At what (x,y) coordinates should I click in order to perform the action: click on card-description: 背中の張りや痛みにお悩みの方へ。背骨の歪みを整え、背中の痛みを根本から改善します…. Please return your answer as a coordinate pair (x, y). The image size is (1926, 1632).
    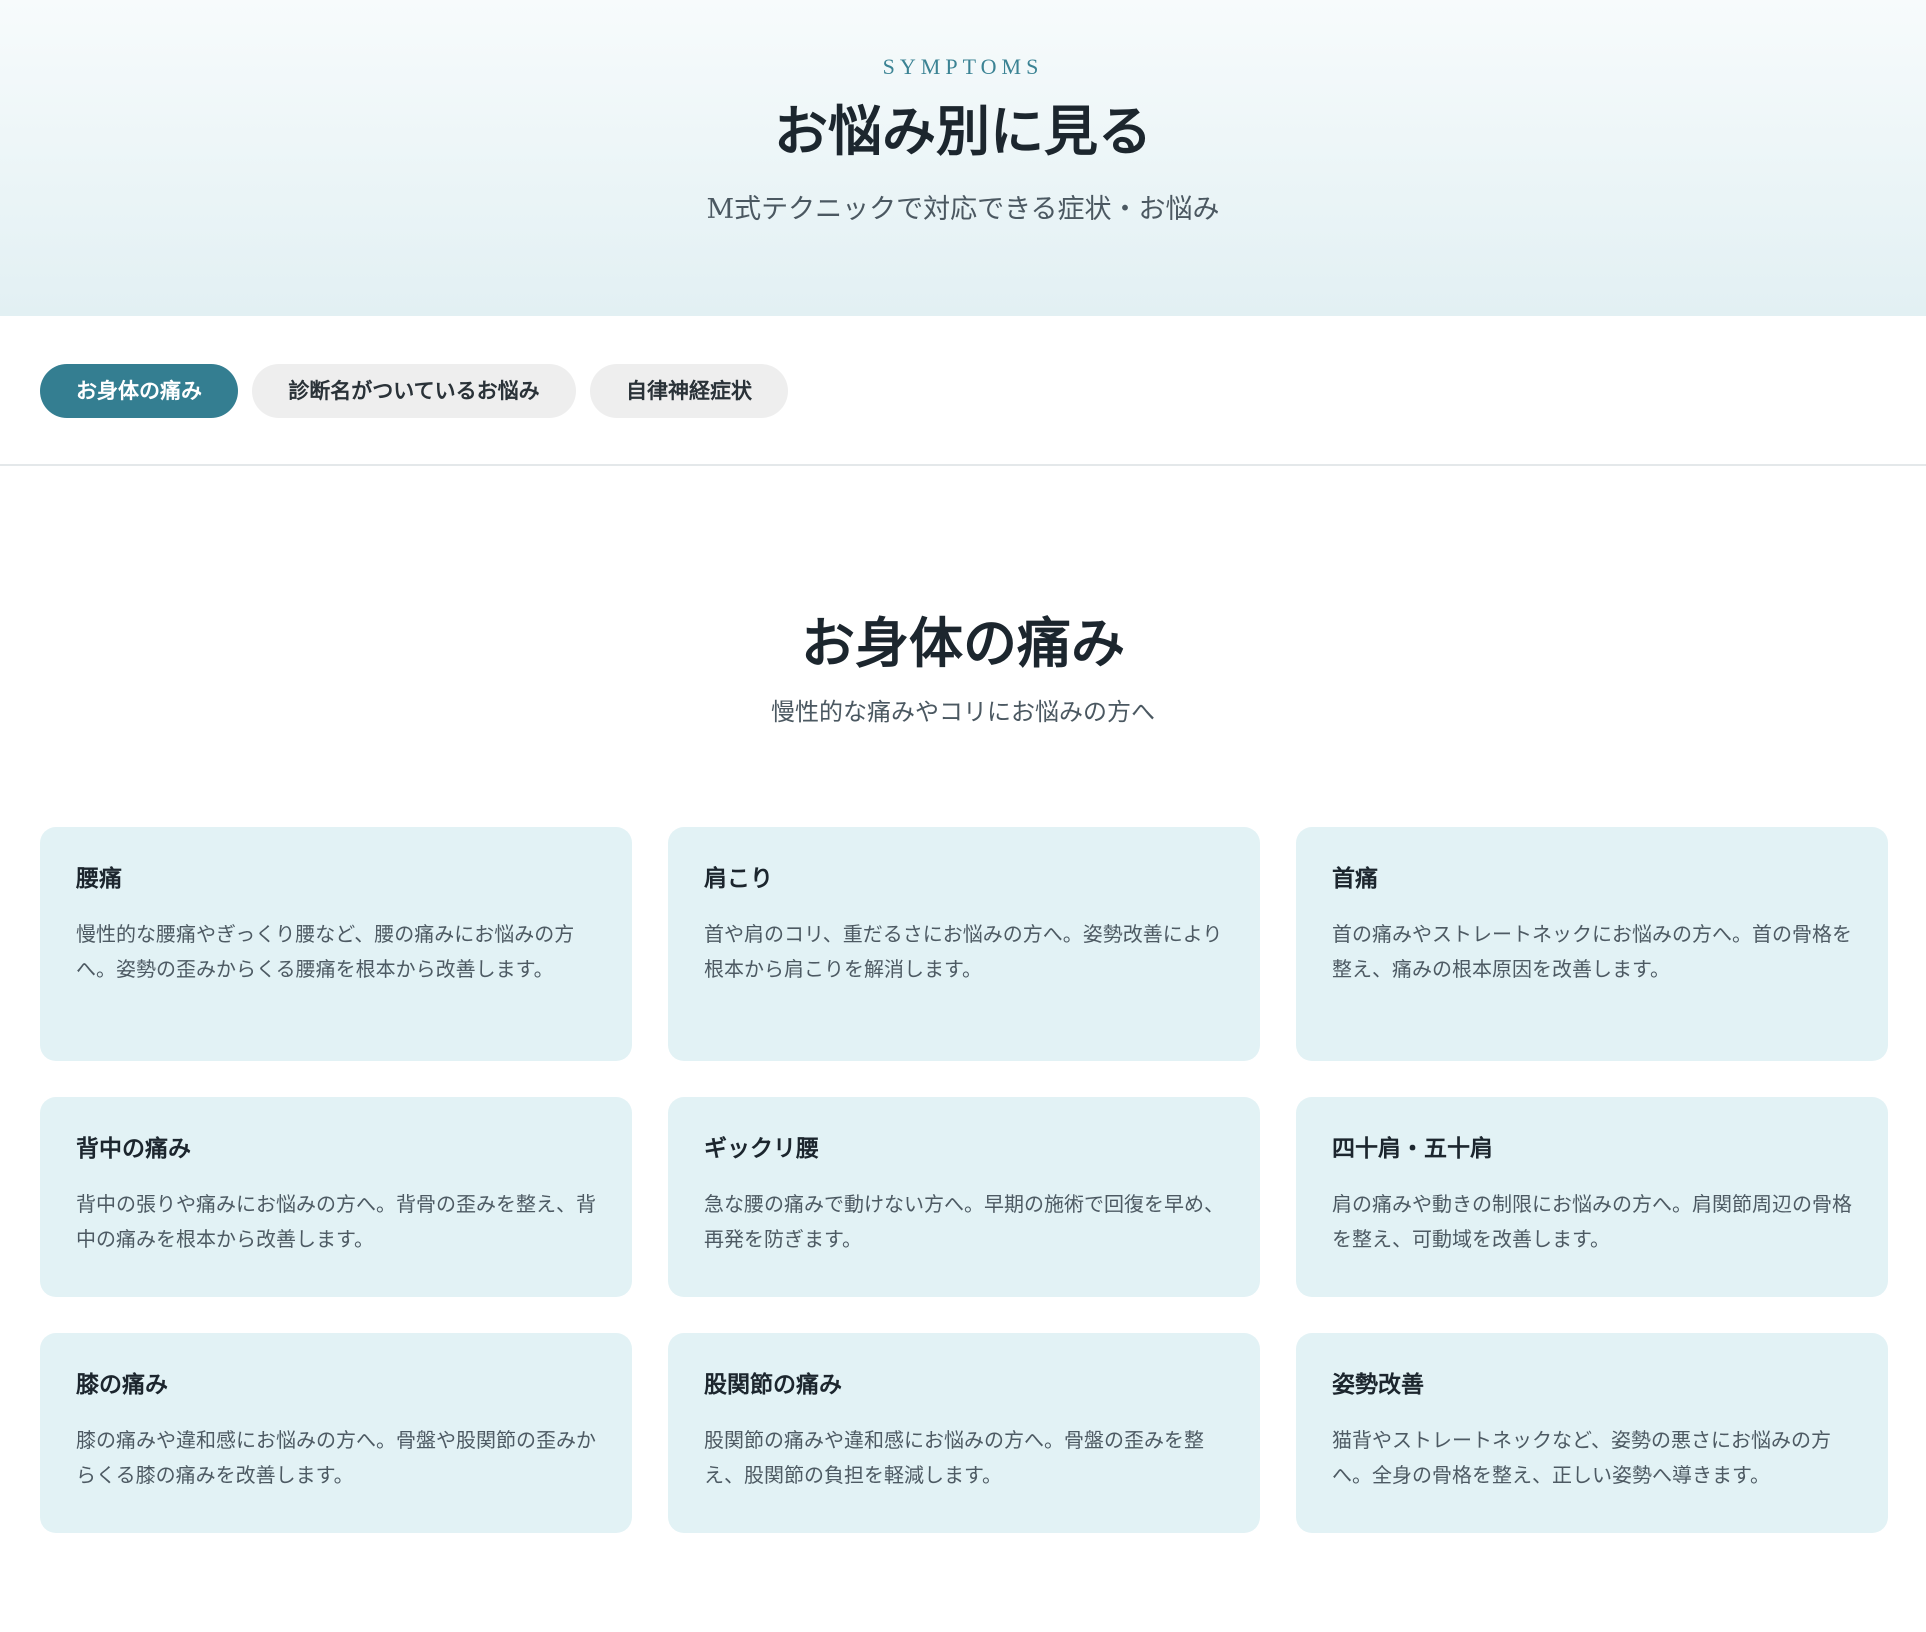
    Looking at the image, I should click on (336, 1221).